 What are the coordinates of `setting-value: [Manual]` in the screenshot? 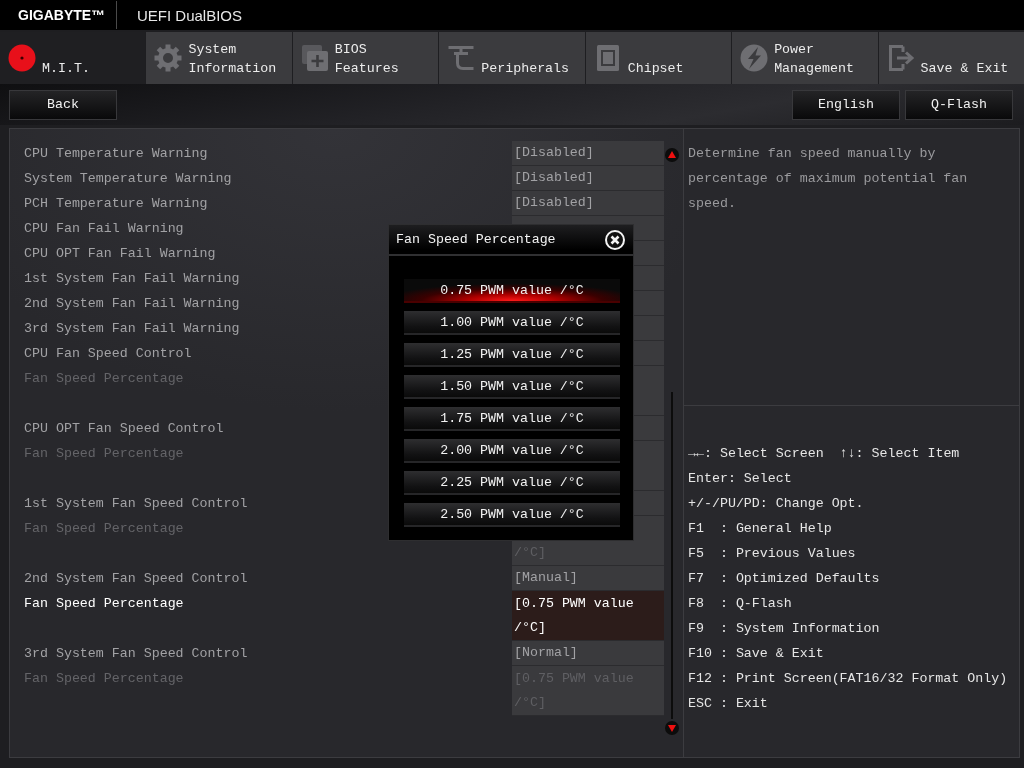 It's located at (588, 578).